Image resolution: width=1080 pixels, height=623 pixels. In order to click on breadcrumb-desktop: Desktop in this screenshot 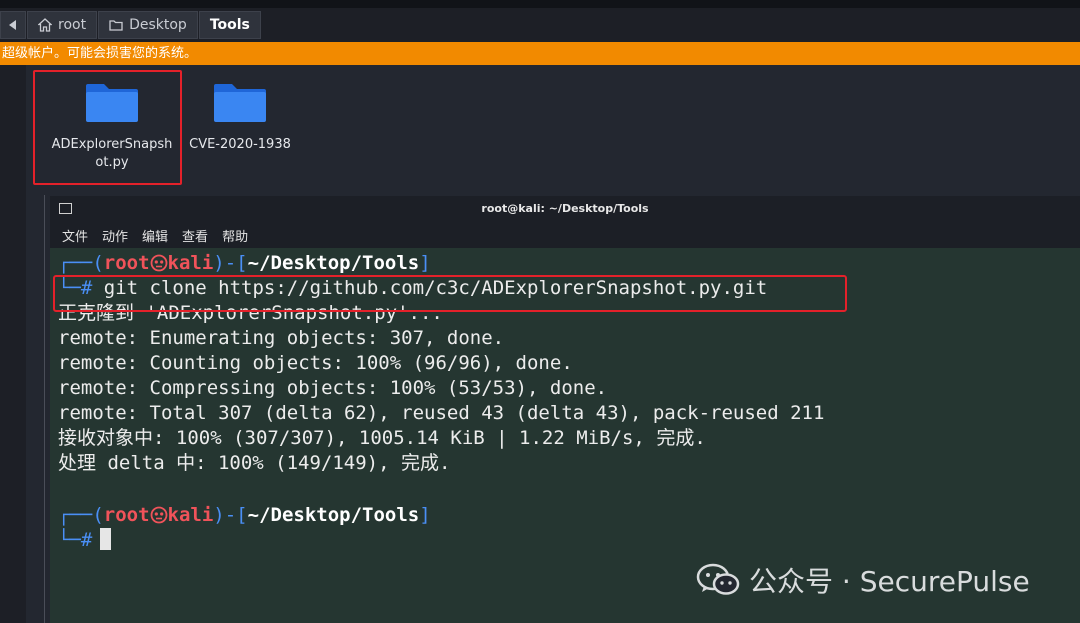, I will do `click(148, 25)`.